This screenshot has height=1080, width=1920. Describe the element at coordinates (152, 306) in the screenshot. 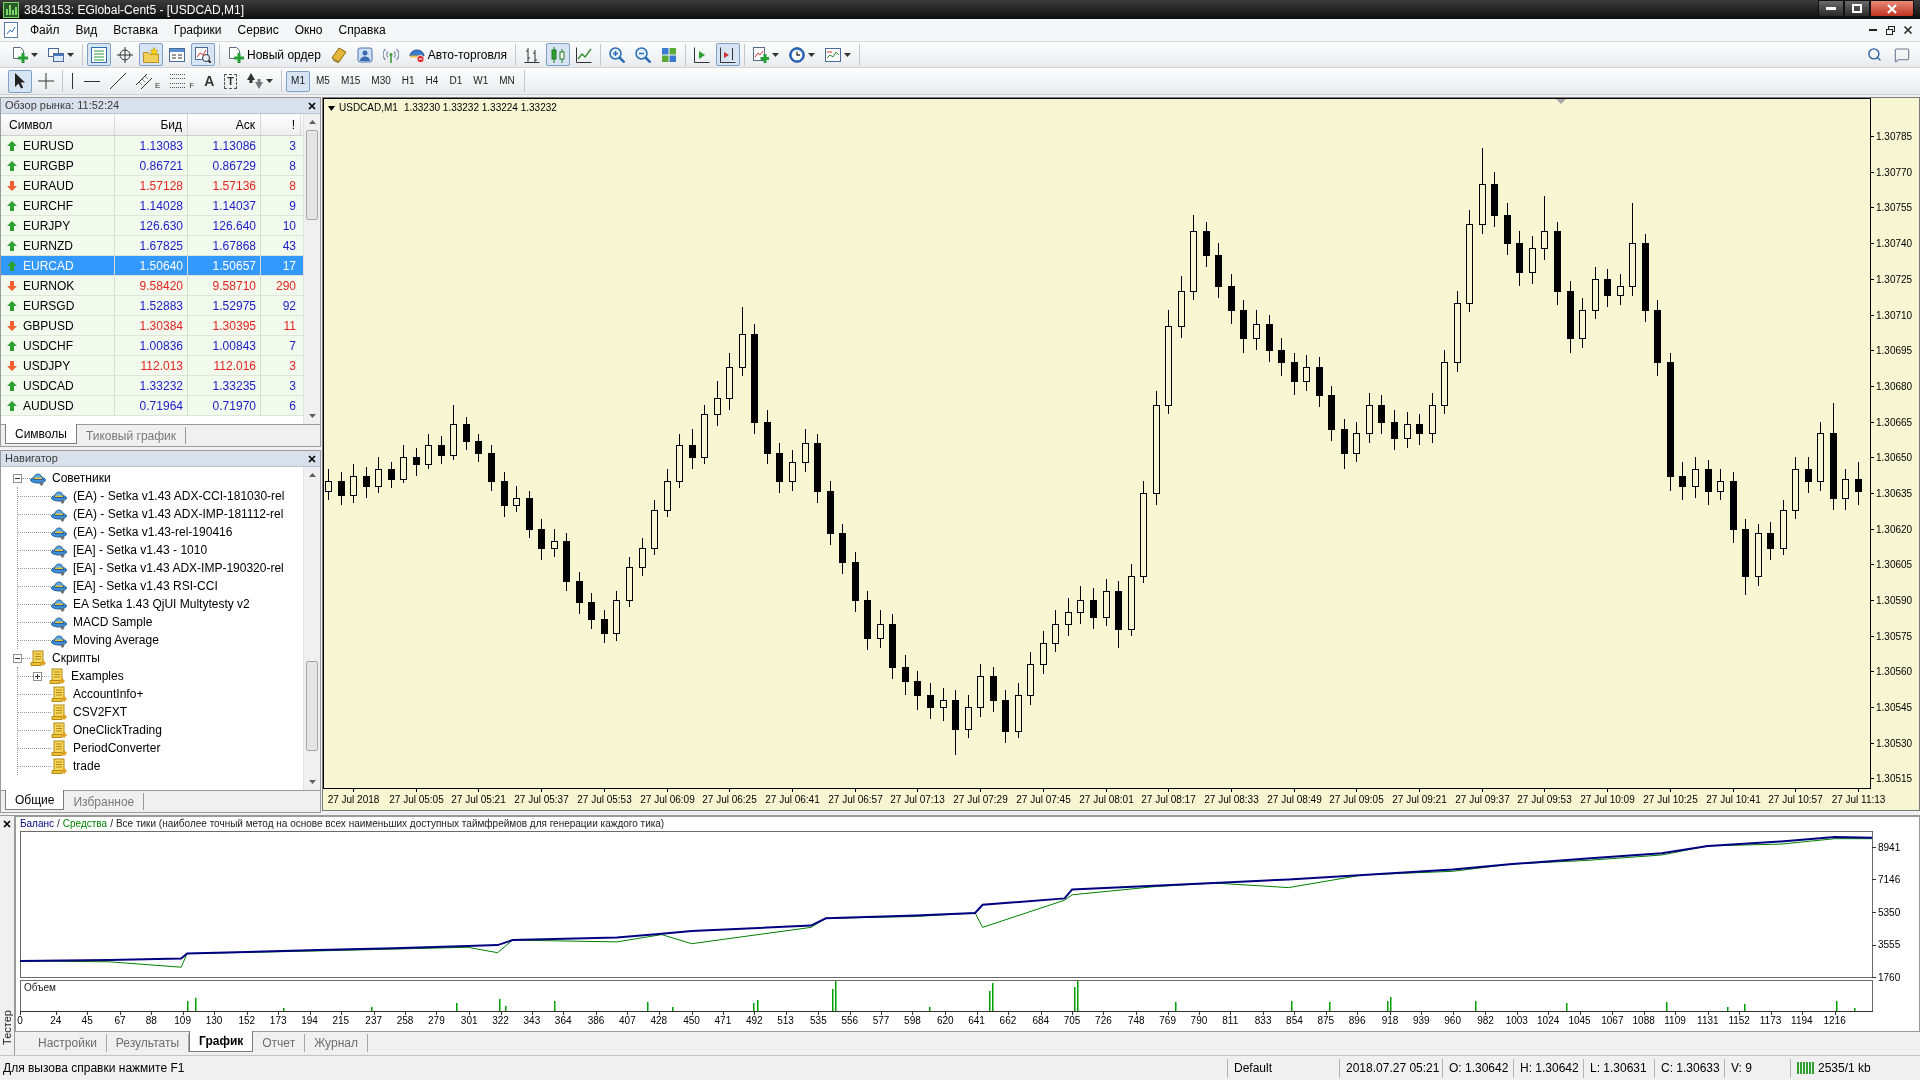

I see `quote-row: EURSGD 1.52883 1.52975 92` at that location.